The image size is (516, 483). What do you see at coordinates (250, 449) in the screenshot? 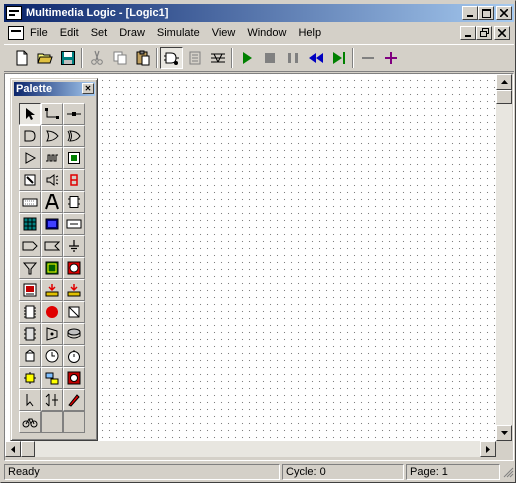
I see `horizontal-scrollbar` at bounding box center [250, 449].